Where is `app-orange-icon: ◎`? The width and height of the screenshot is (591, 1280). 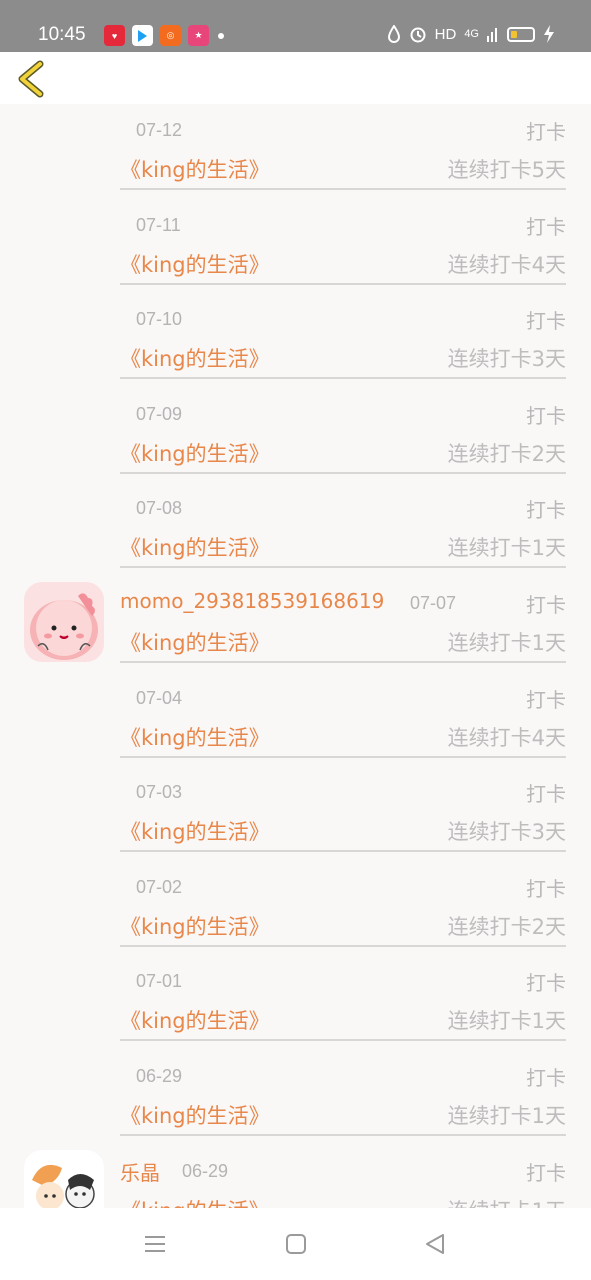
app-orange-icon: ◎ is located at coordinates (170, 35).